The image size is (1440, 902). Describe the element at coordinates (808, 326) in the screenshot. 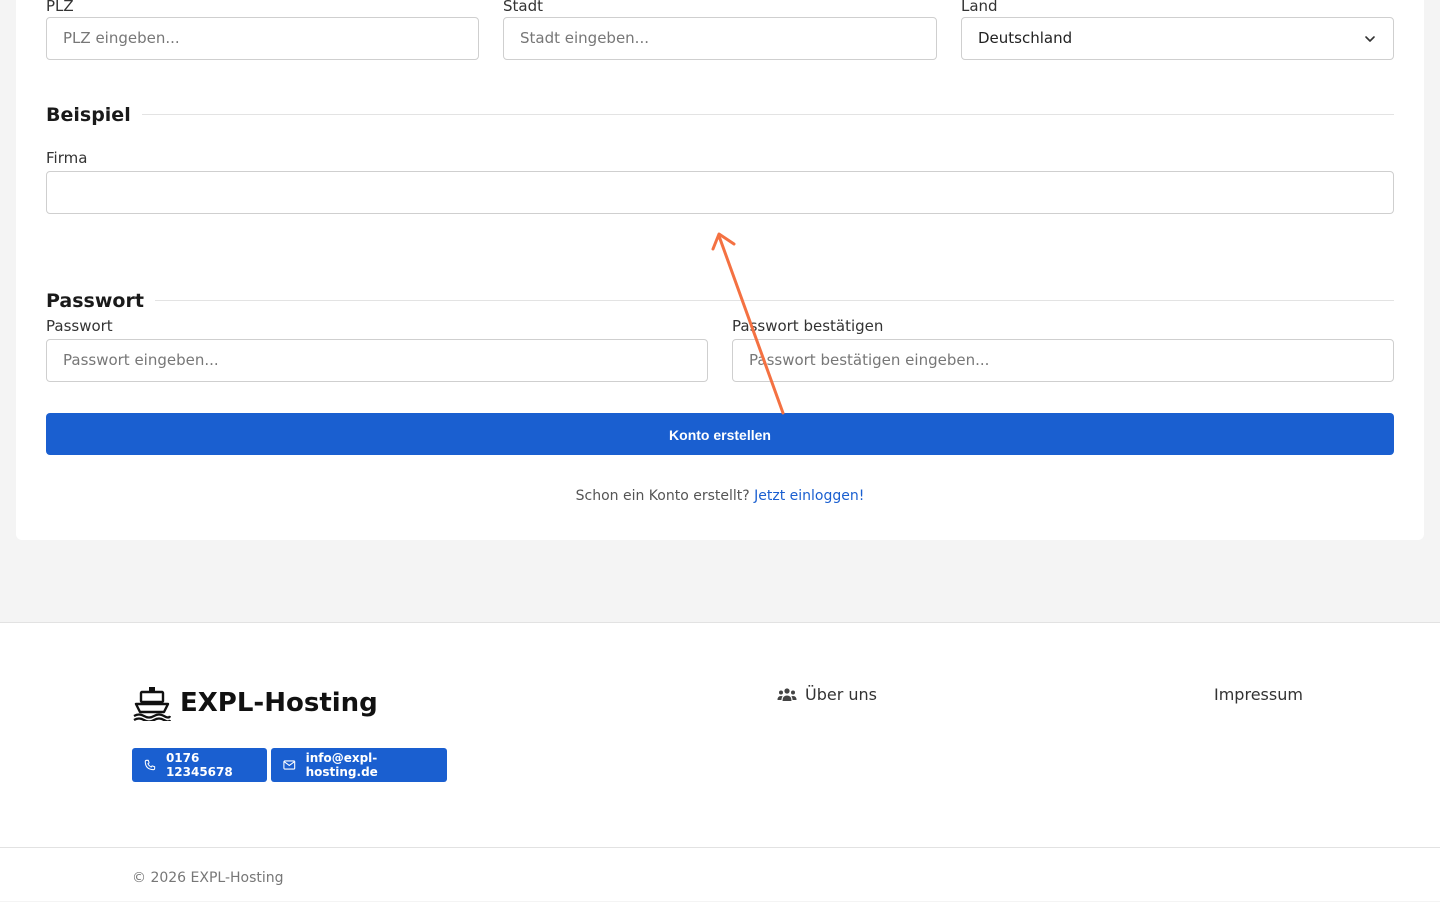

I see `confirm-password-label: Passwort bestätigen` at that location.